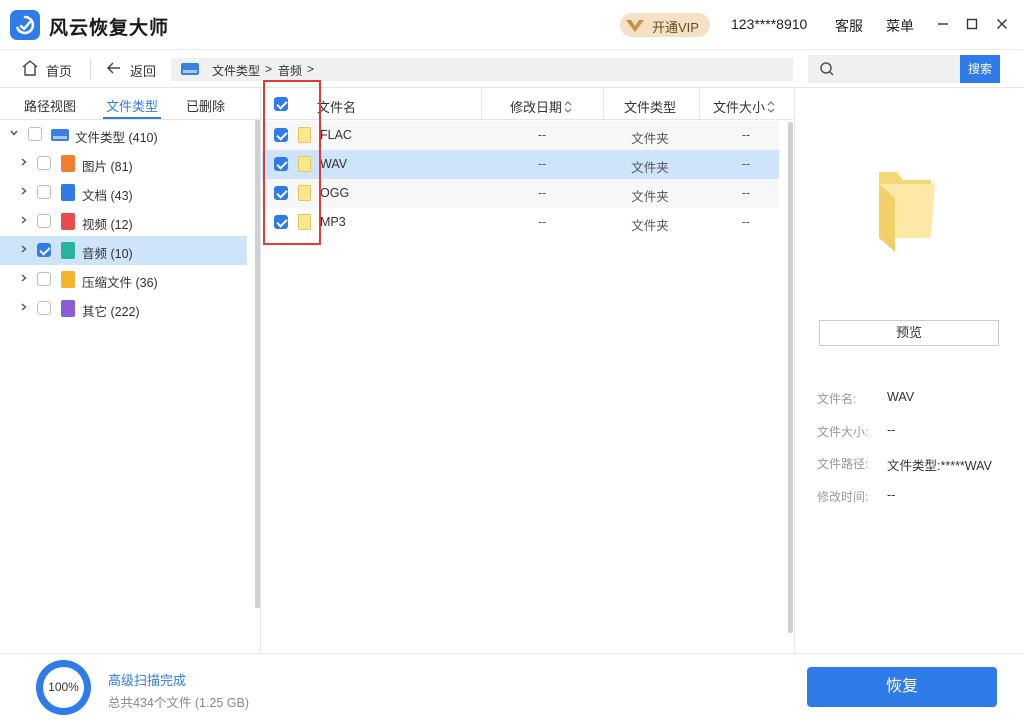 This screenshot has height=720, width=1024. Describe the element at coordinates (336, 106) in the screenshot. I see `column-header-name: 文件名` at that location.